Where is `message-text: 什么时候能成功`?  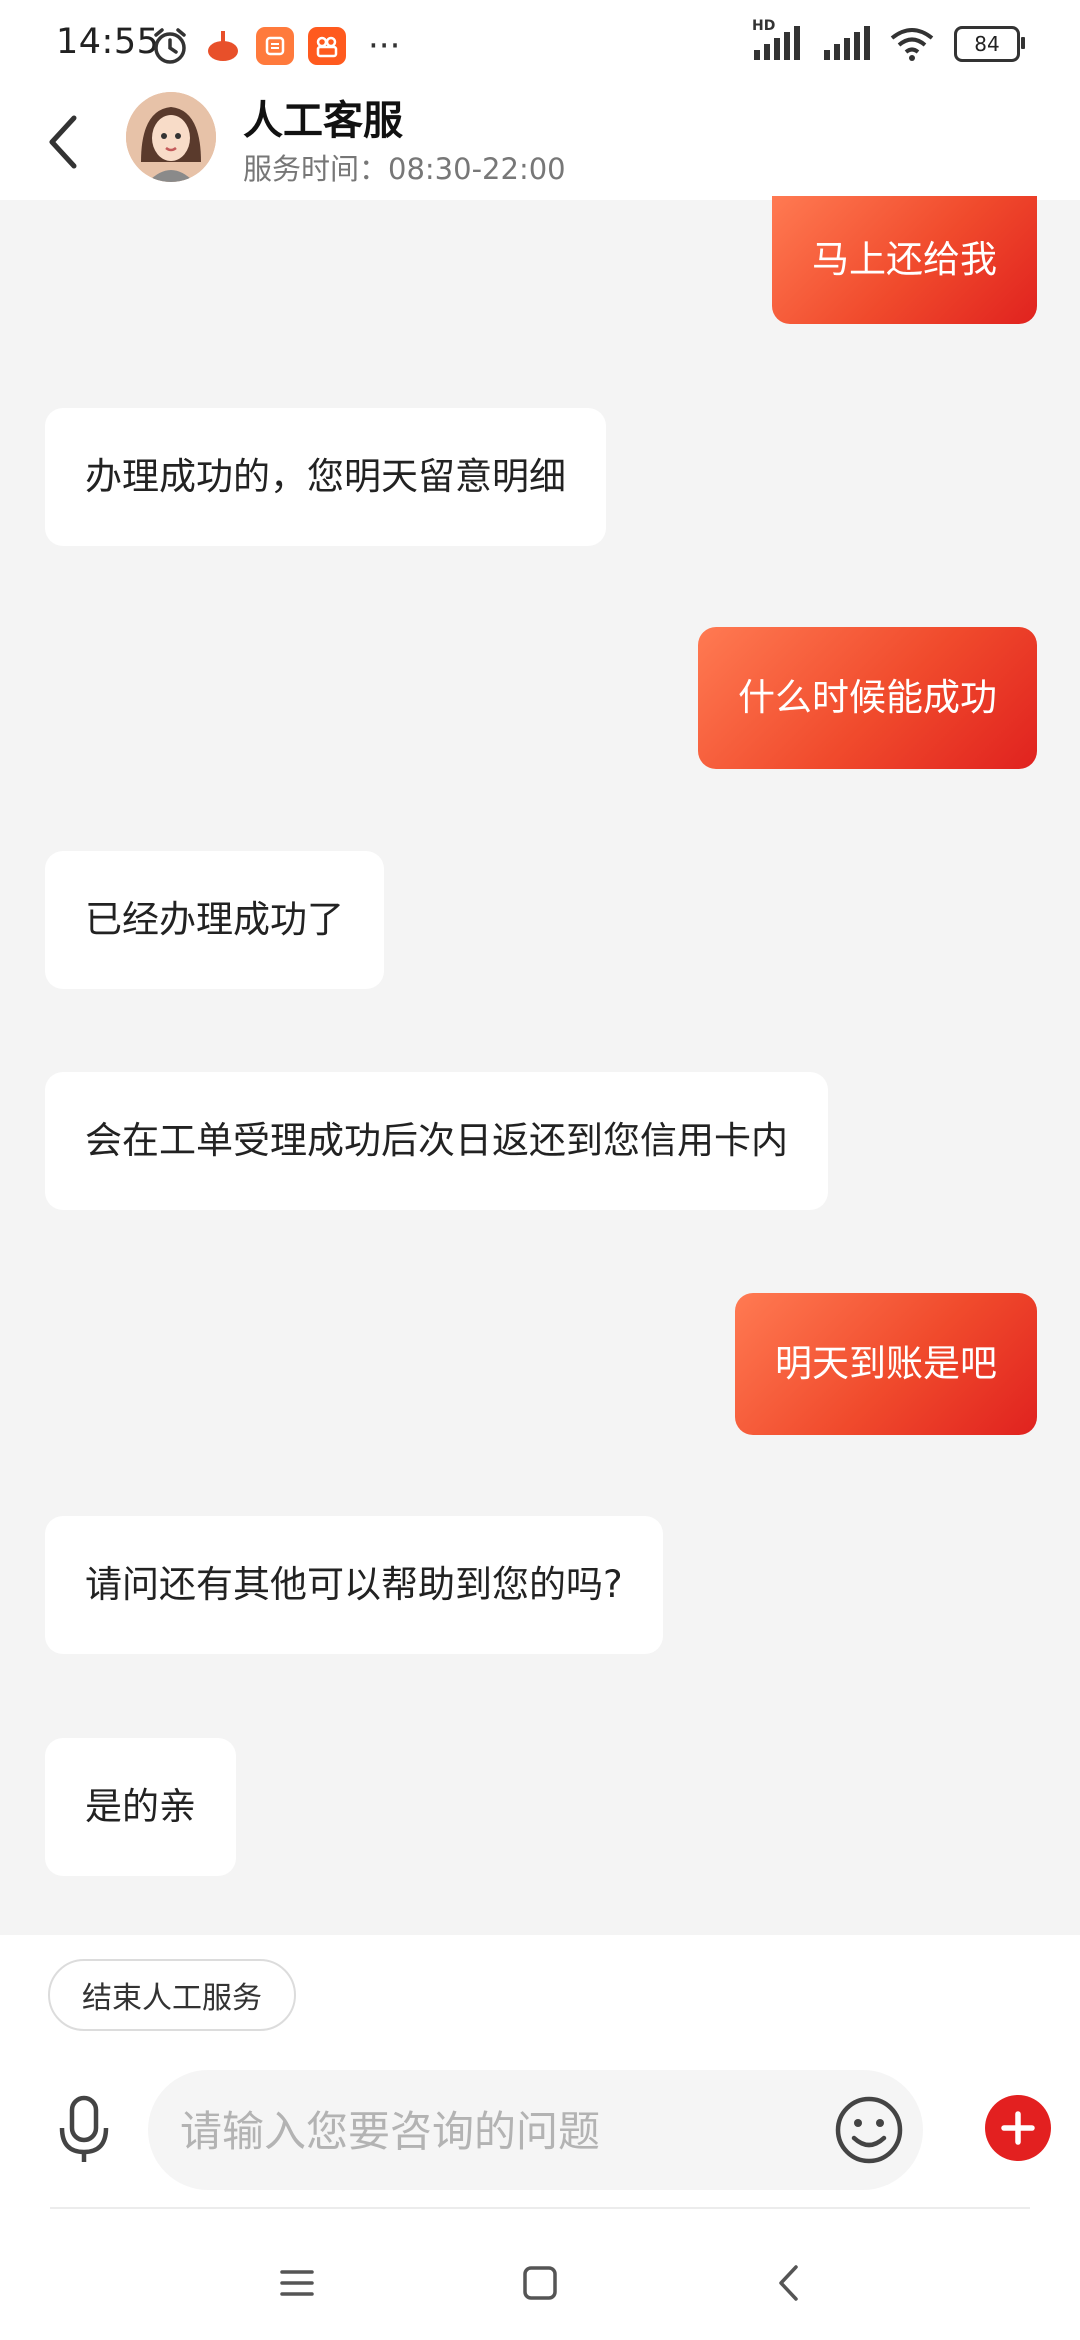 message-text: 什么时候能成功 is located at coordinates (867, 697).